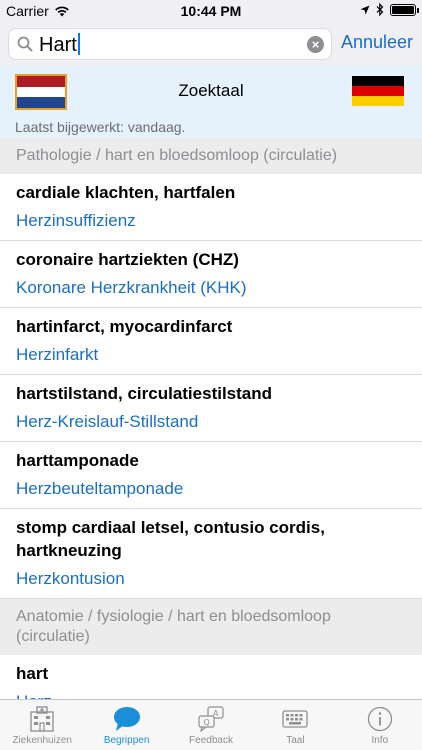 The image size is (422, 750). Describe the element at coordinates (127, 719) in the screenshot. I see `speech-bubble-icon` at that location.